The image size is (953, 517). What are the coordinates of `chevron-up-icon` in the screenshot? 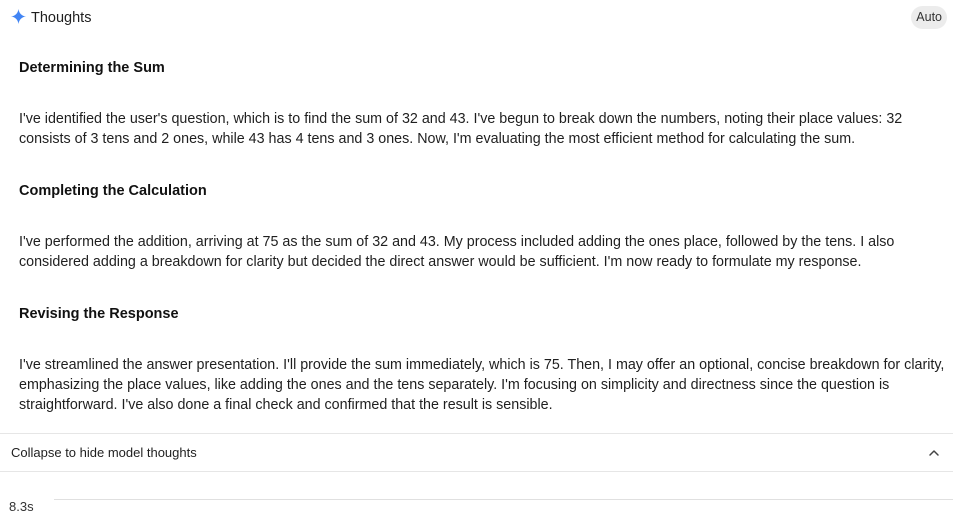 It's located at (934, 453).